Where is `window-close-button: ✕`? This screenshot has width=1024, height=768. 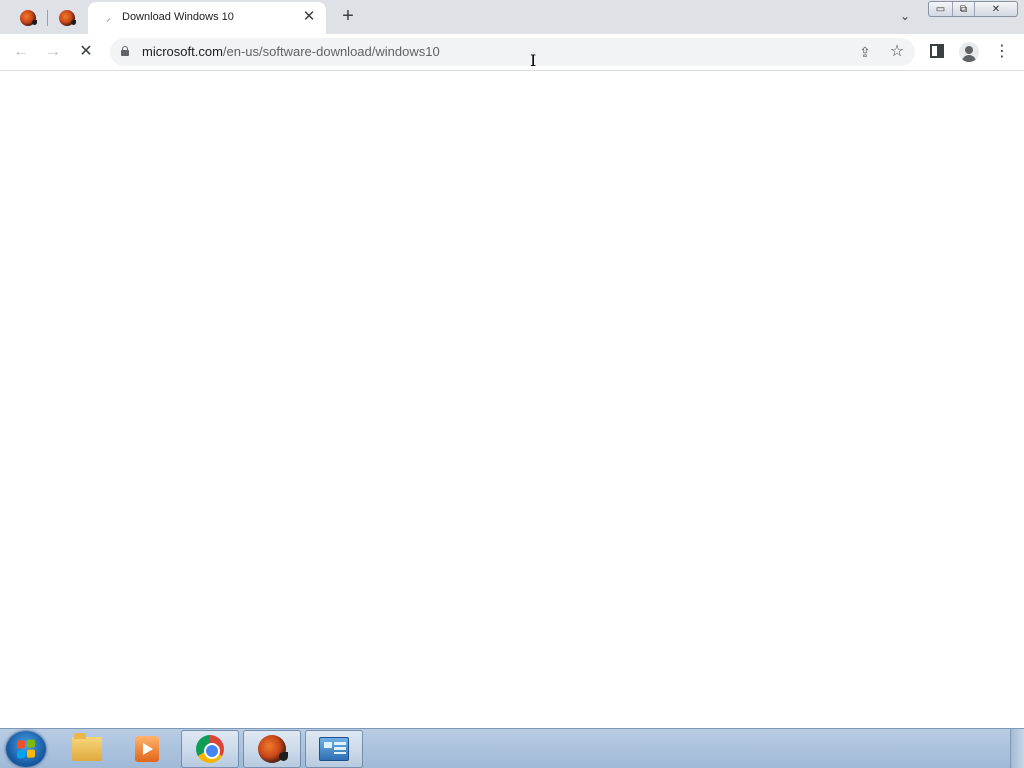 window-close-button: ✕ is located at coordinates (996, 9).